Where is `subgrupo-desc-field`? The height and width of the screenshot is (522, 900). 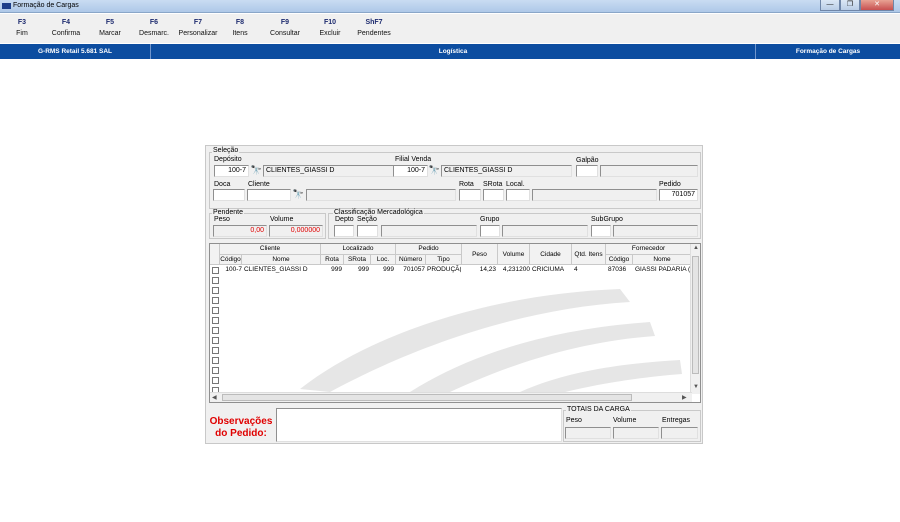 subgrupo-desc-field is located at coordinates (655, 231).